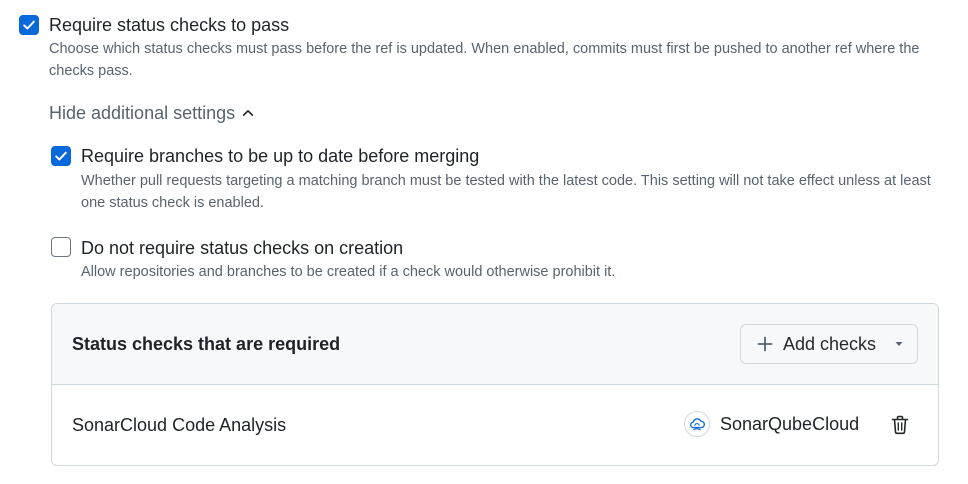  I want to click on sonarqubecloud-logo-icon, so click(697, 424).